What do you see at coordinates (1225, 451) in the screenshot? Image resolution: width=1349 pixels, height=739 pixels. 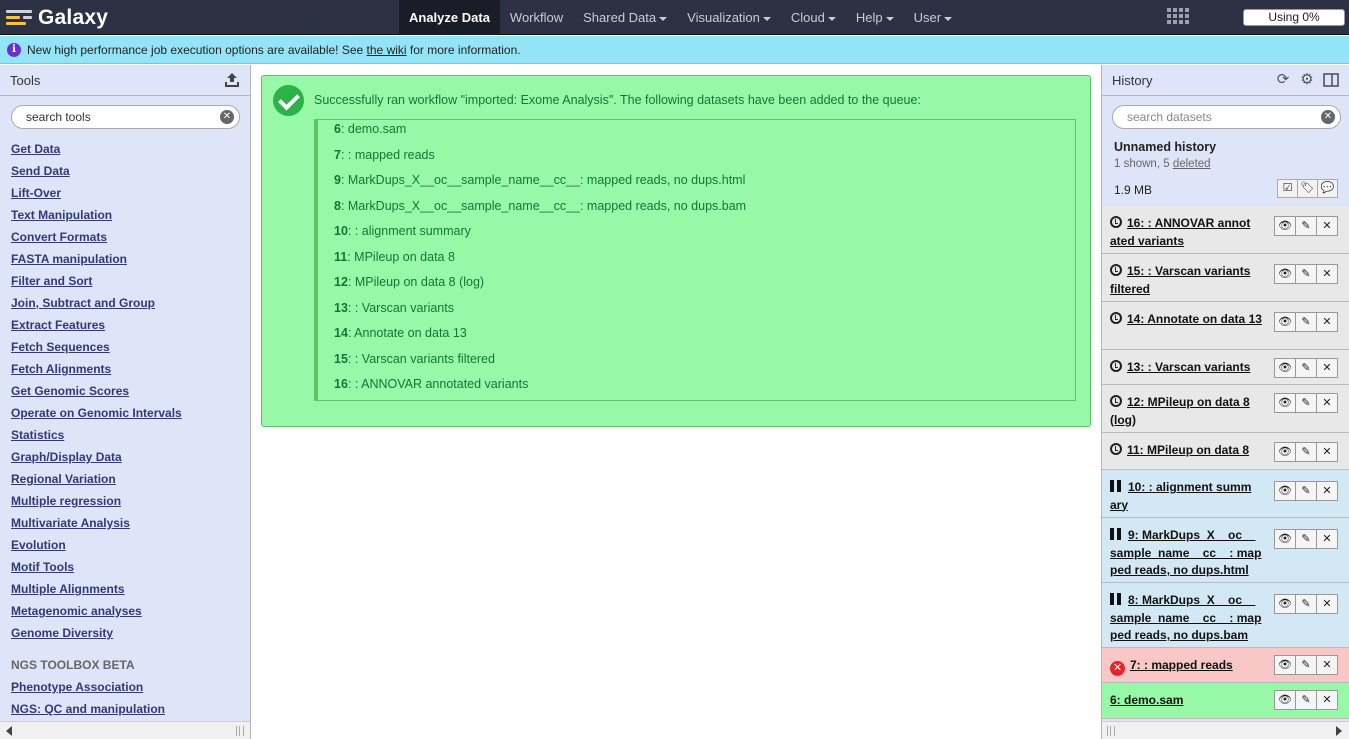 I see `history-dataset: 11: MPileup on data 8 👁 ✎ ✕` at bounding box center [1225, 451].